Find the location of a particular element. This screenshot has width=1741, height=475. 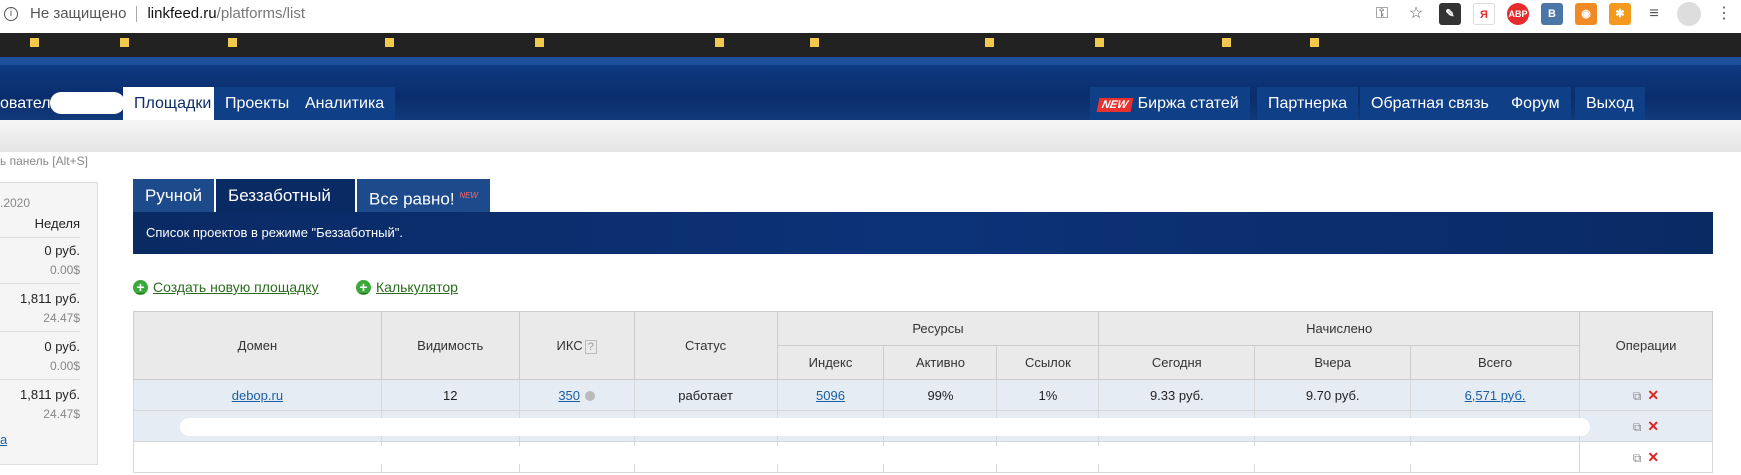

tab-whatever-label: Все равно! is located at coordinates (412, 199).